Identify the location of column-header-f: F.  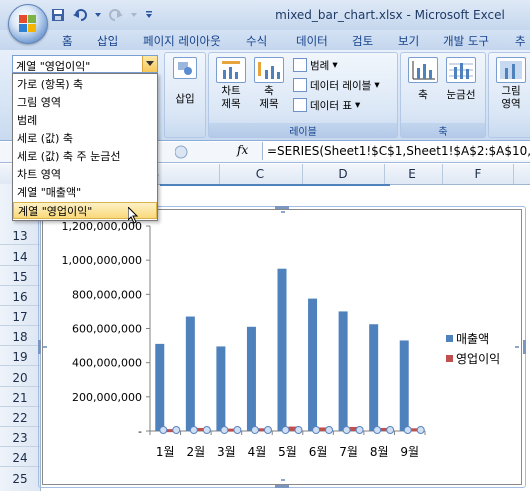
(478, 174).